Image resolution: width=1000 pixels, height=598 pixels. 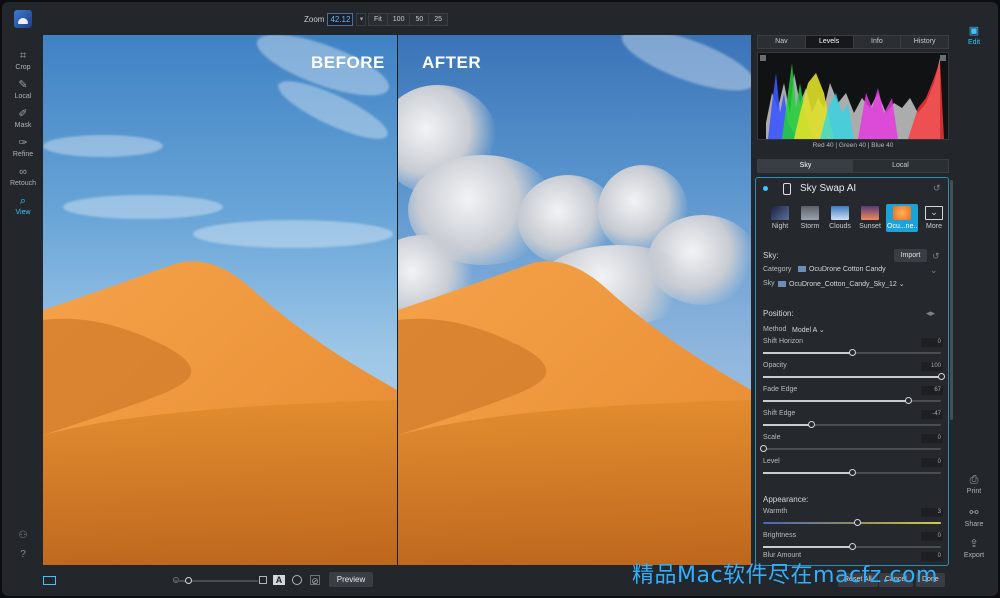 What do you see at coordinates (808, 330) in the screenshot?
I see `method-select: Model A ⌄` at bounding box center [808, 330].